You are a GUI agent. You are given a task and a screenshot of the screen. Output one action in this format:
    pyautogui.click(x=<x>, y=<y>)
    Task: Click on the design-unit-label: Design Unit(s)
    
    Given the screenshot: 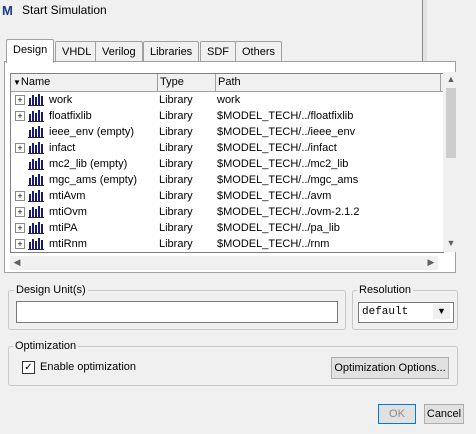 What is the action you would take?
    pyautogui.click(x=51, y=290)
    